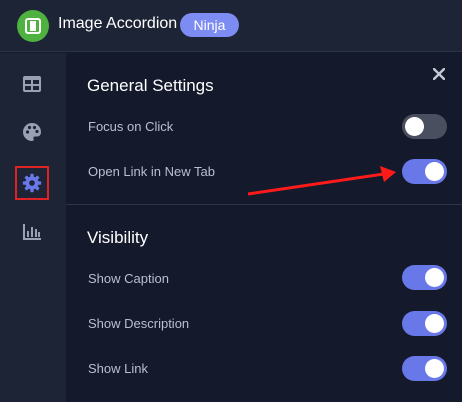 This screenshot has width=462, height=402. I want to click on sidebar-item-analytics, so click(32, 232).